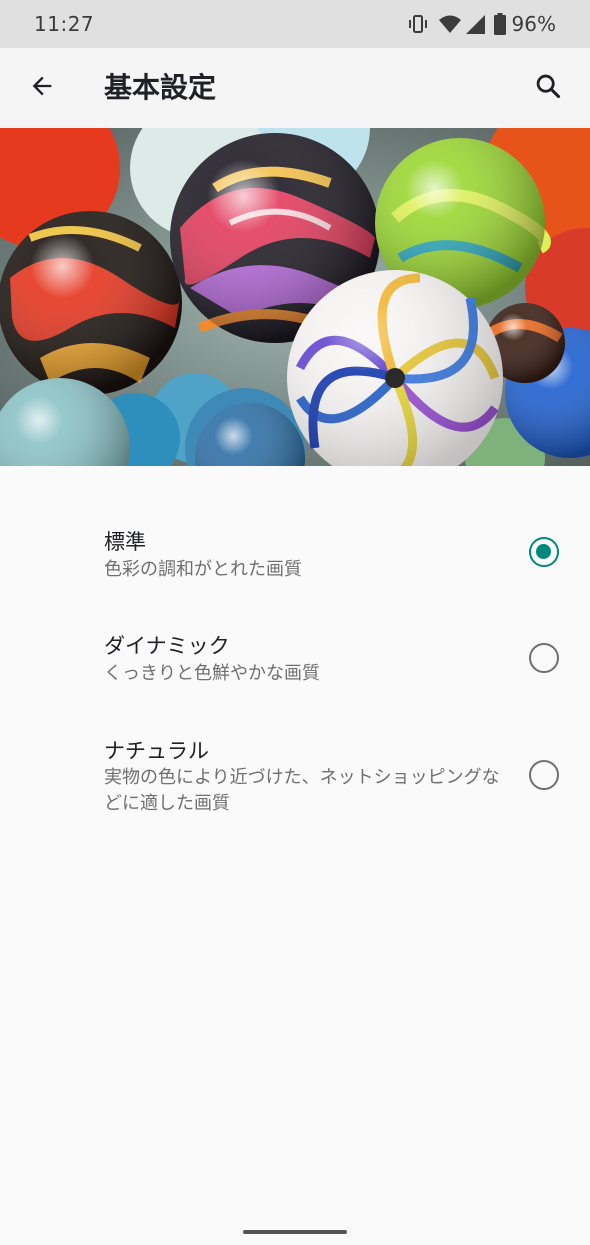 The width and height of the screenshot is (590, 1245). Describe the element at coordinates (499, 24) in the screenshot. I see `battery-icon` at that location.